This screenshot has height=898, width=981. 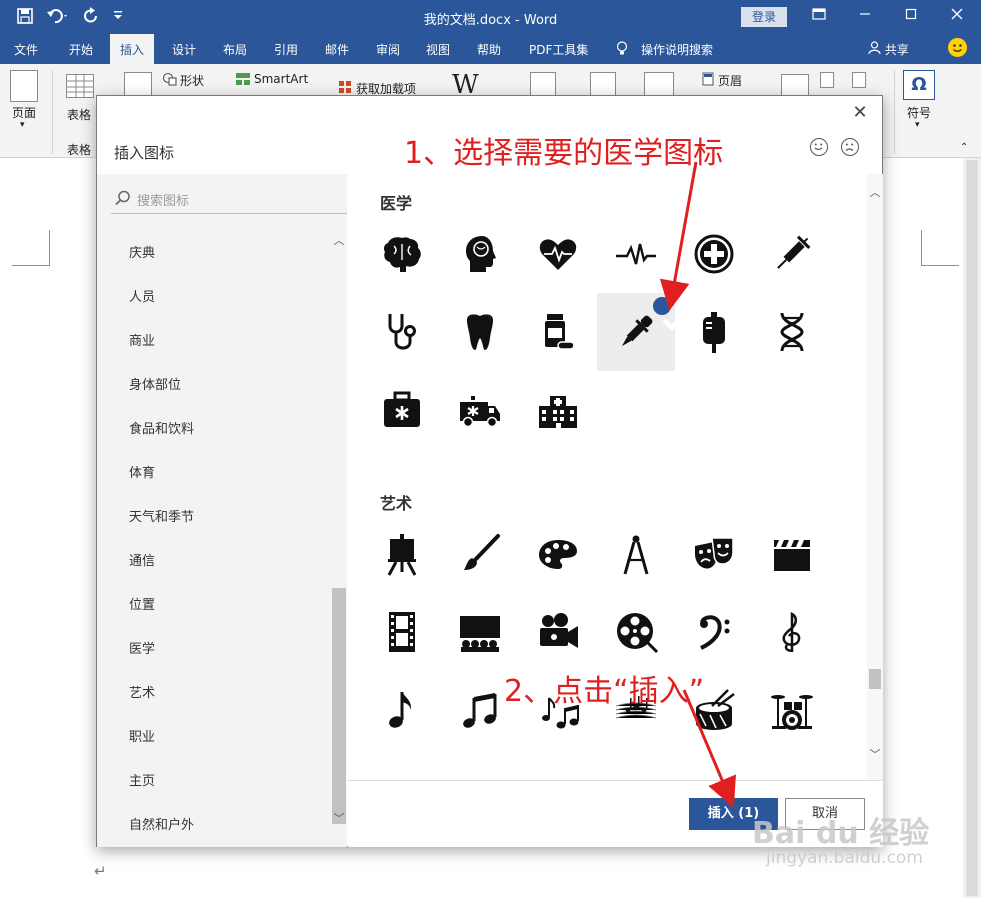 What do you see at coordinates (558, 632) in the screenshot?
I see `movie-camera-icon` at bounding box center [558, 632].